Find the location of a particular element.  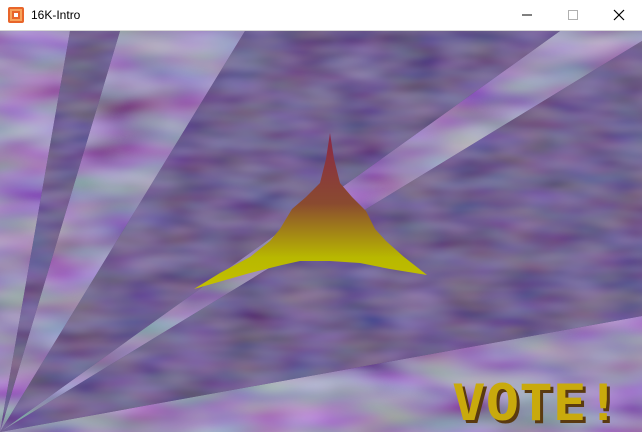

close-button is located at coordinates (619, 15).